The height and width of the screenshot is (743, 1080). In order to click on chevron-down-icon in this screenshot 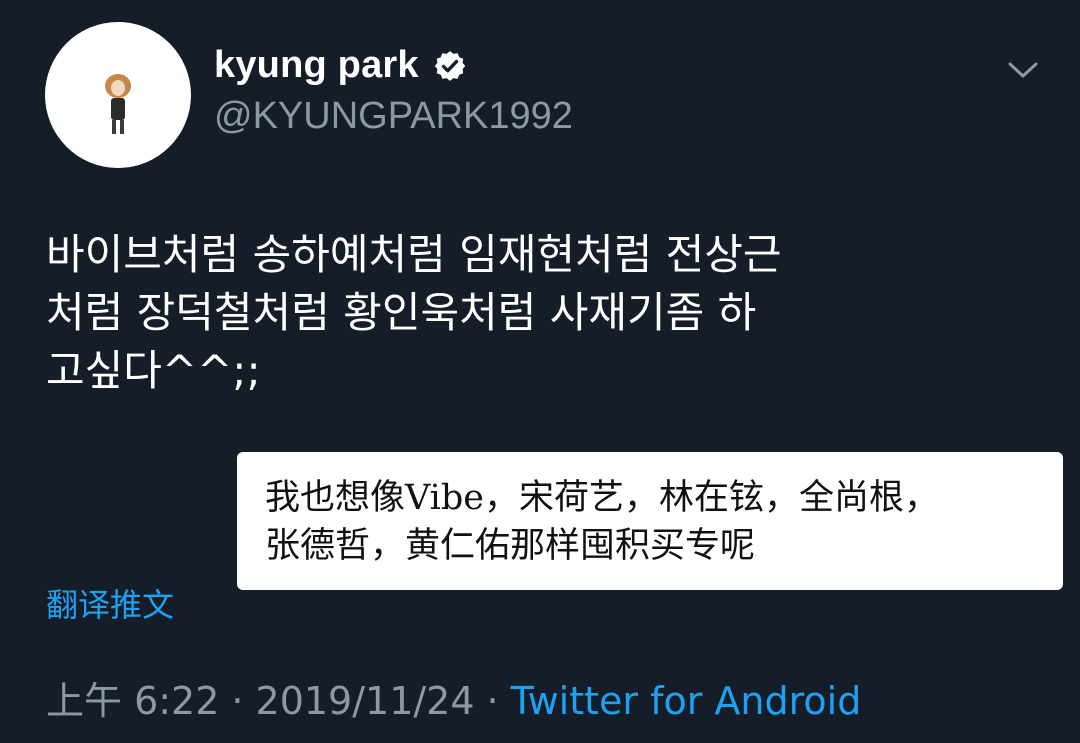, I will do `click(1023, 70)`.